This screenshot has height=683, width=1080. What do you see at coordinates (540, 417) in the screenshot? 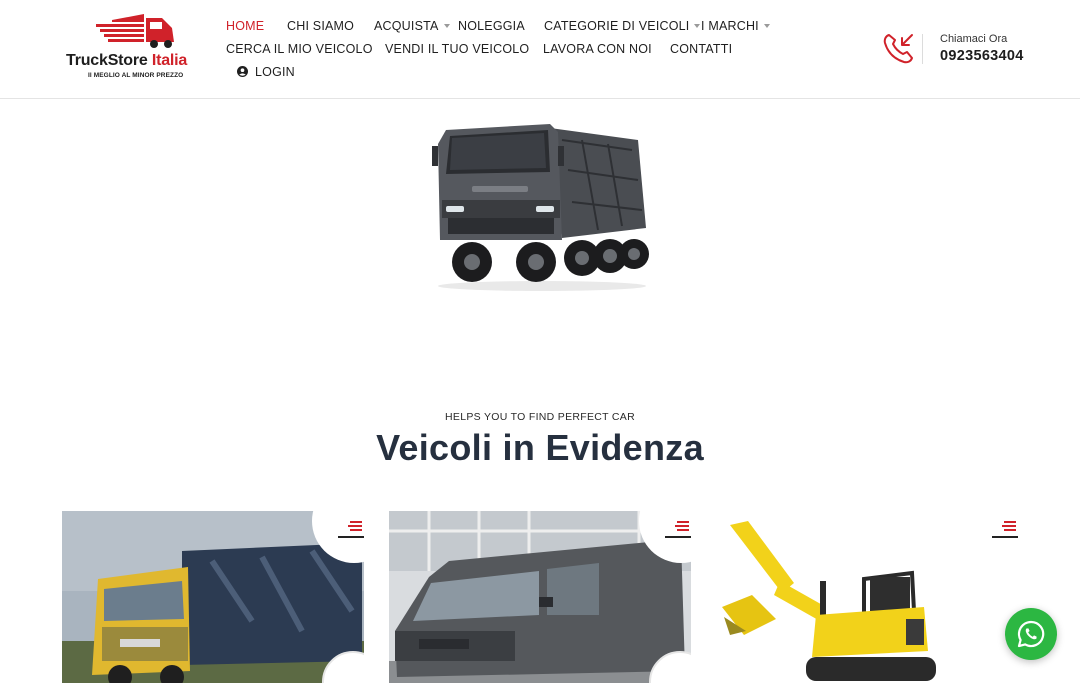
I see `section-kicker: HELPS YOU TO FIND PERFECT CAR` at bounding box center [540, 417].